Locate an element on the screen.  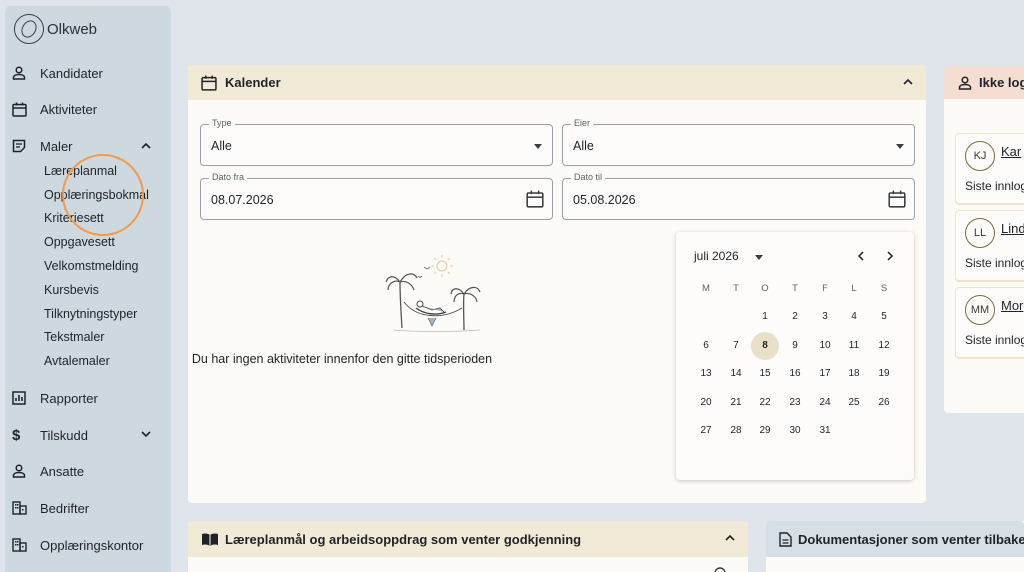
report-icon is located at coordinates (23, 398).